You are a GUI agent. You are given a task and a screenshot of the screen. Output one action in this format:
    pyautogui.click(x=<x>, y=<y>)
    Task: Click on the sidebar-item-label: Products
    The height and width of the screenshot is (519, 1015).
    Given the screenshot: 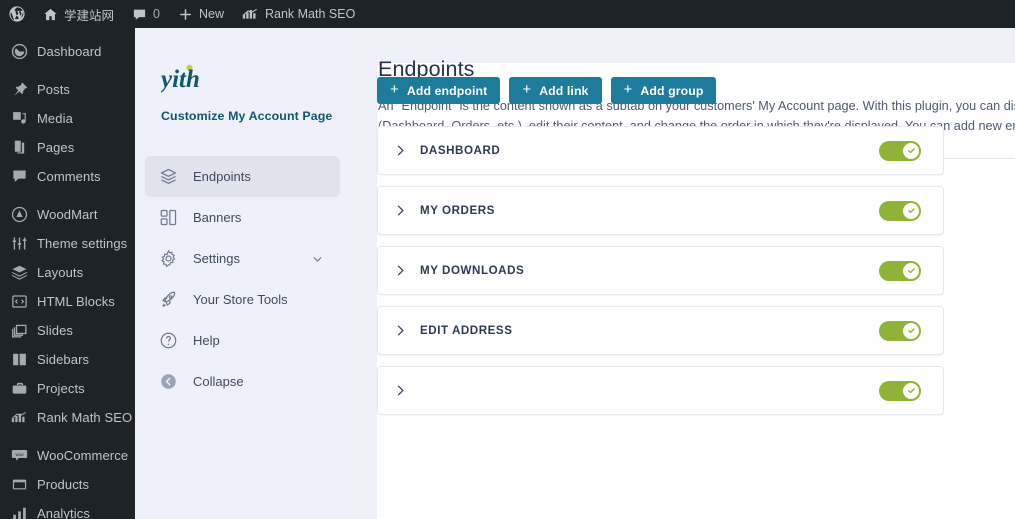 What is the action you would take?
    pyautogui.click(x=63, y=484)
    